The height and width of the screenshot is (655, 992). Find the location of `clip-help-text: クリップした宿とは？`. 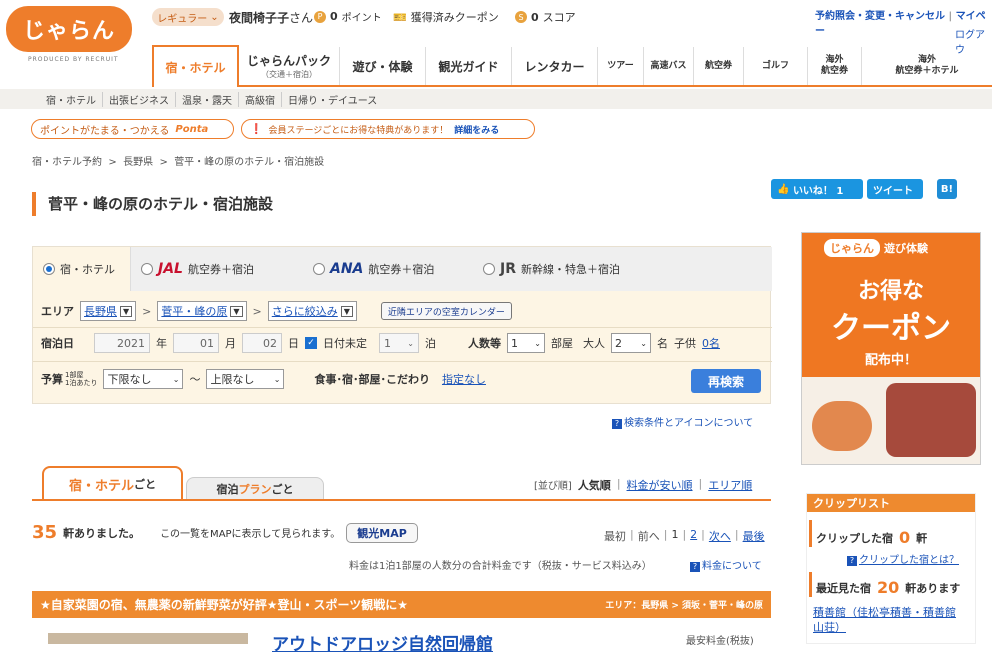

clip-help-text: クリップした宿とは？ is located at coordinates (909, 560).